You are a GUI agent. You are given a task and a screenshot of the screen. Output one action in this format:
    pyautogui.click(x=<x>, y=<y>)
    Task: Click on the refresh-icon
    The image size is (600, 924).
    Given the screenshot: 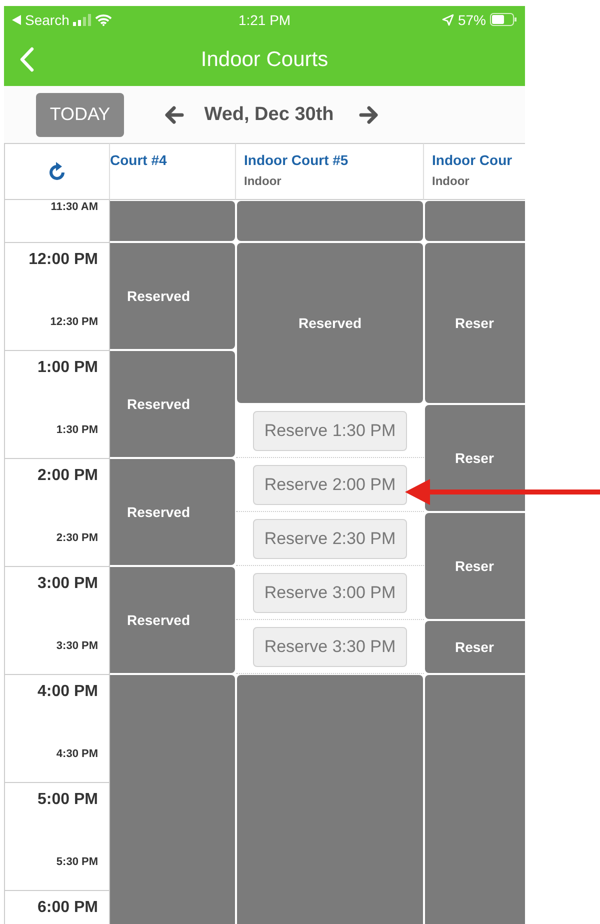 What is the action you would take?
    pyautogui.click(x=57, y=172)
    